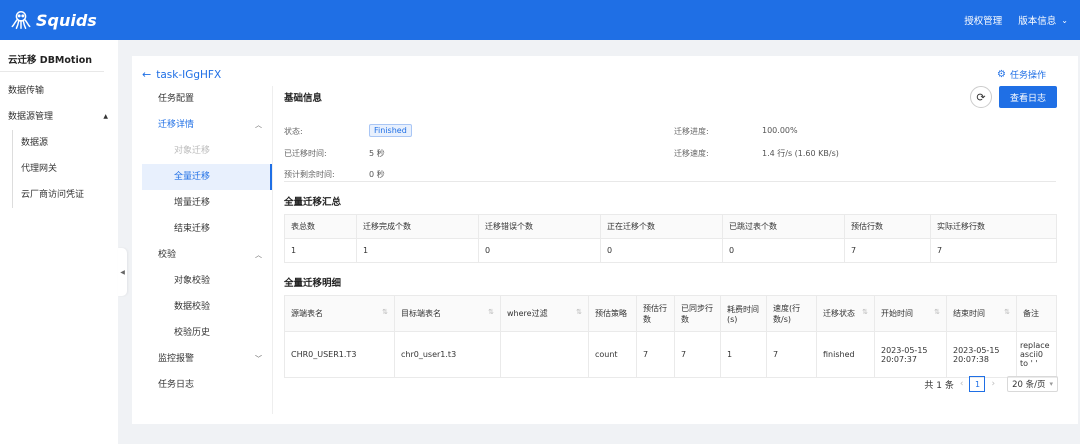 This screenshot has height=444, width=1080. I want to click on nav-version-info: 版本信息 ⌄, so click(1043, 20).